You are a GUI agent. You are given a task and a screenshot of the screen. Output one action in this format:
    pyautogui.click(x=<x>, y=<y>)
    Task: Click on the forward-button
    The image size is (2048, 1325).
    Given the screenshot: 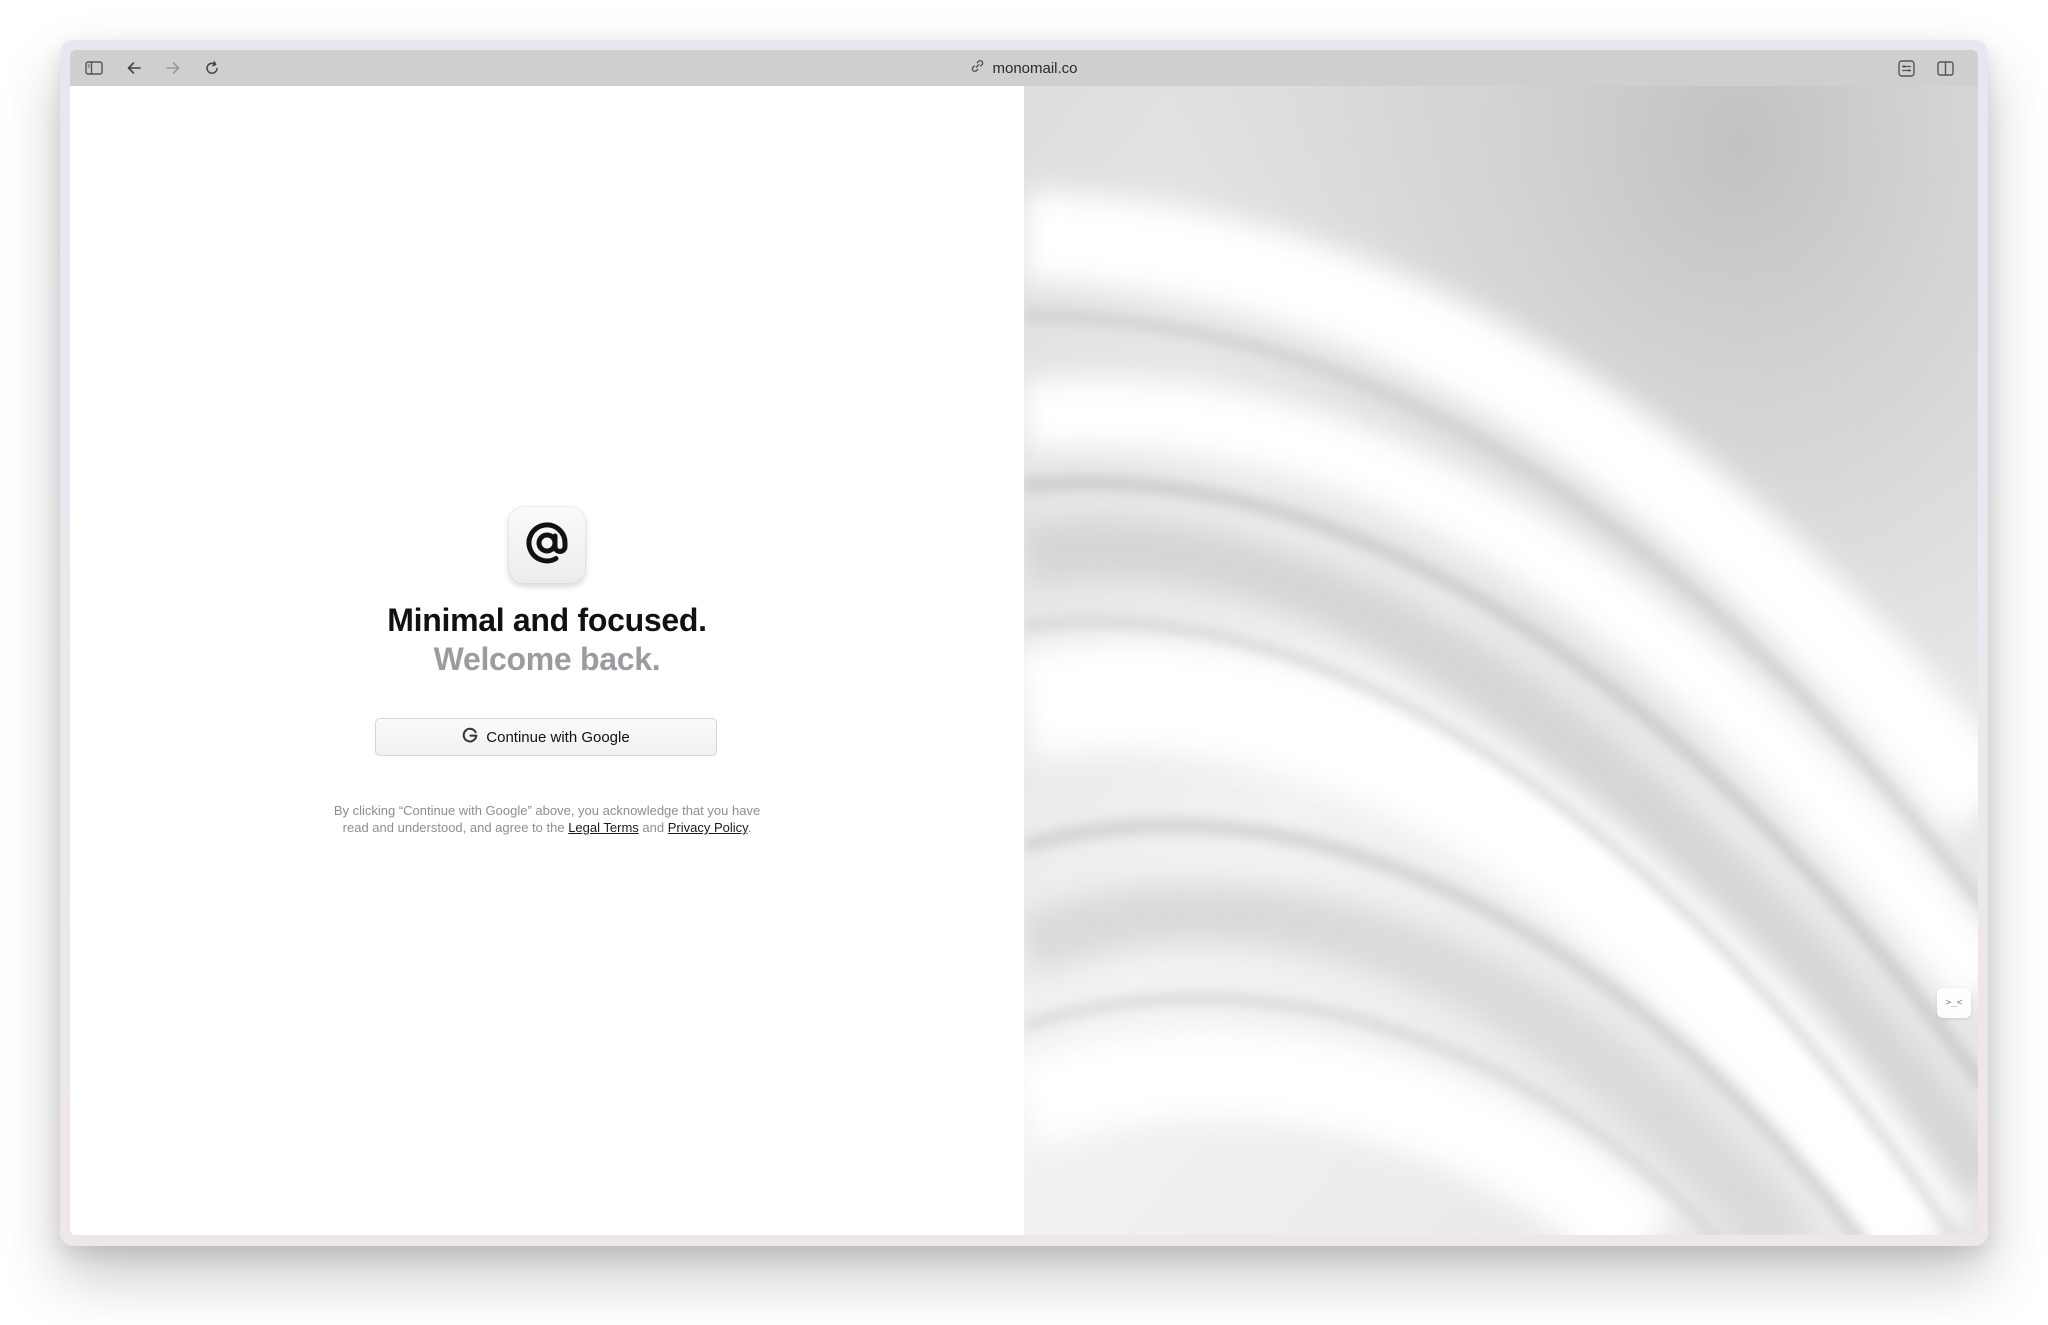 What is the action you would take?
    pyautogui.click(x=173, y=68)
    